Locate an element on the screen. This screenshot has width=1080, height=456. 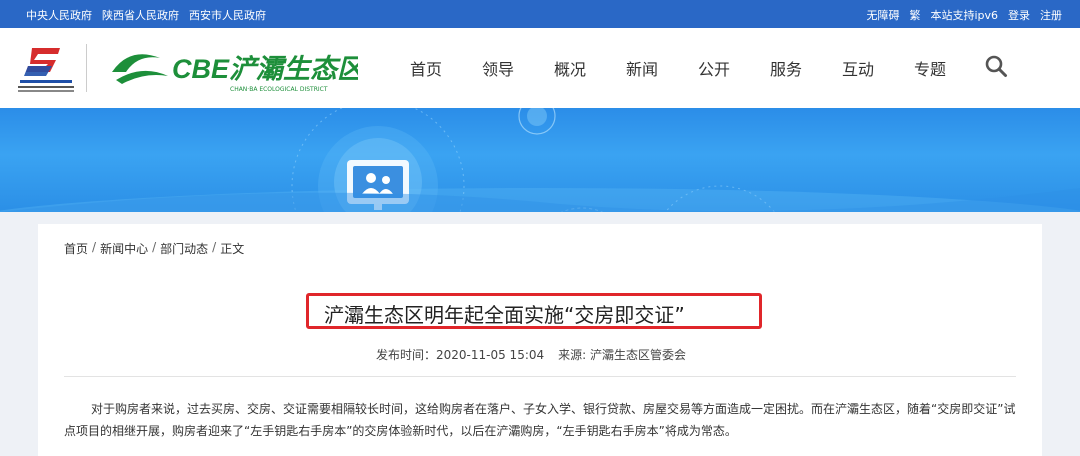
breadcrumb: 首页 / 新闻中心 / 部门动态 / 正文 is located at coordinates (154, 248).